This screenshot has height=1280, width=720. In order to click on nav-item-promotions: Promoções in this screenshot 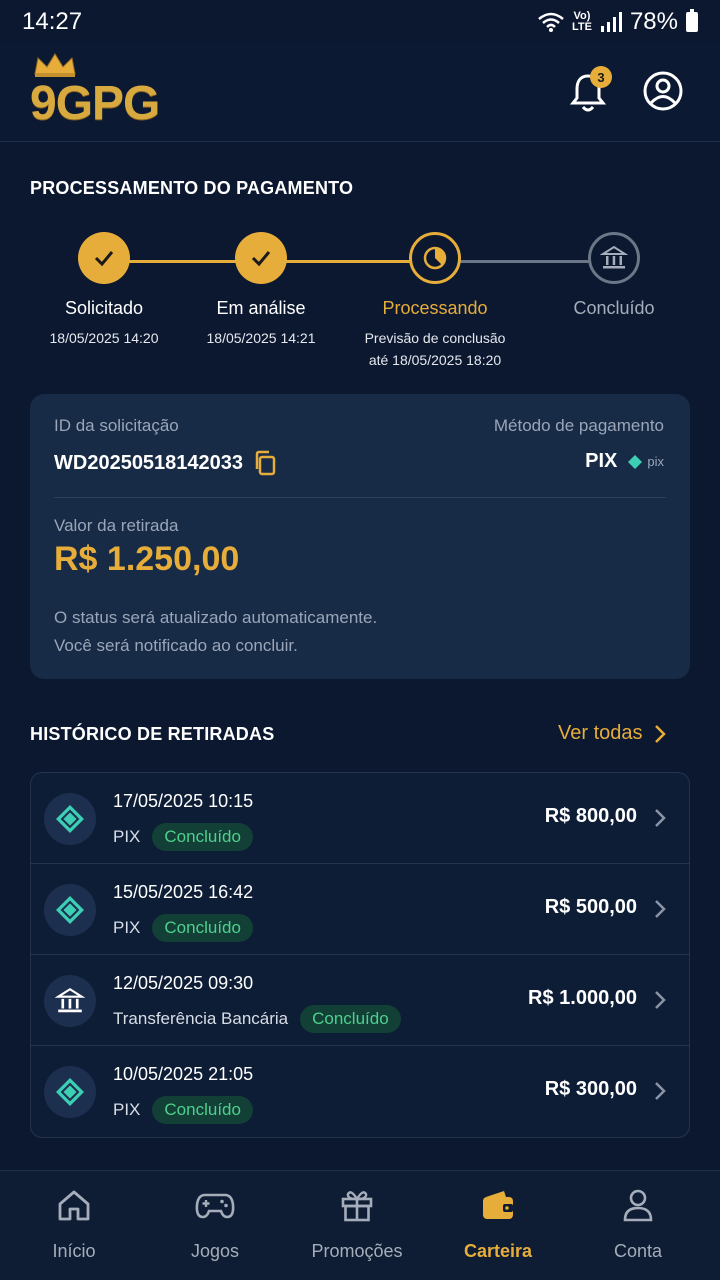, I will do `click(357, 1223)`.